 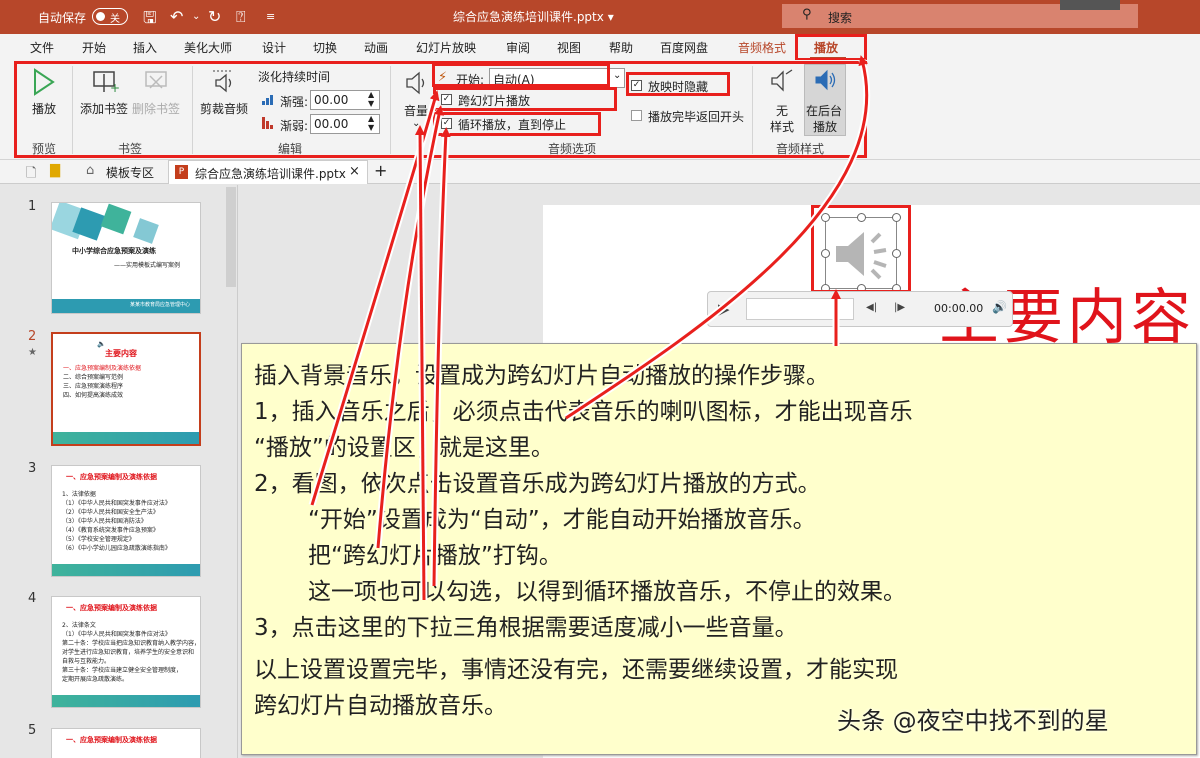 What do you see at coordinates (421, 363) in the screenshot?
I see `arrow-to-volume-dropdown` at bounding box center [421, 363].